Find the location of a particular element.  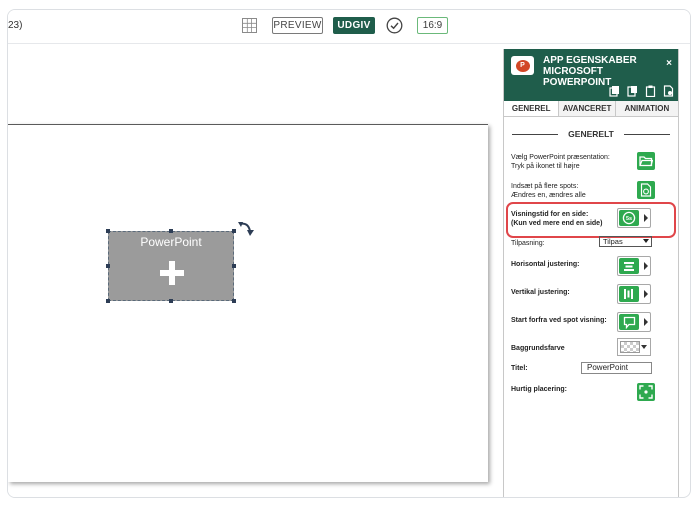

folder-icon is located at coordinates (646, 161).